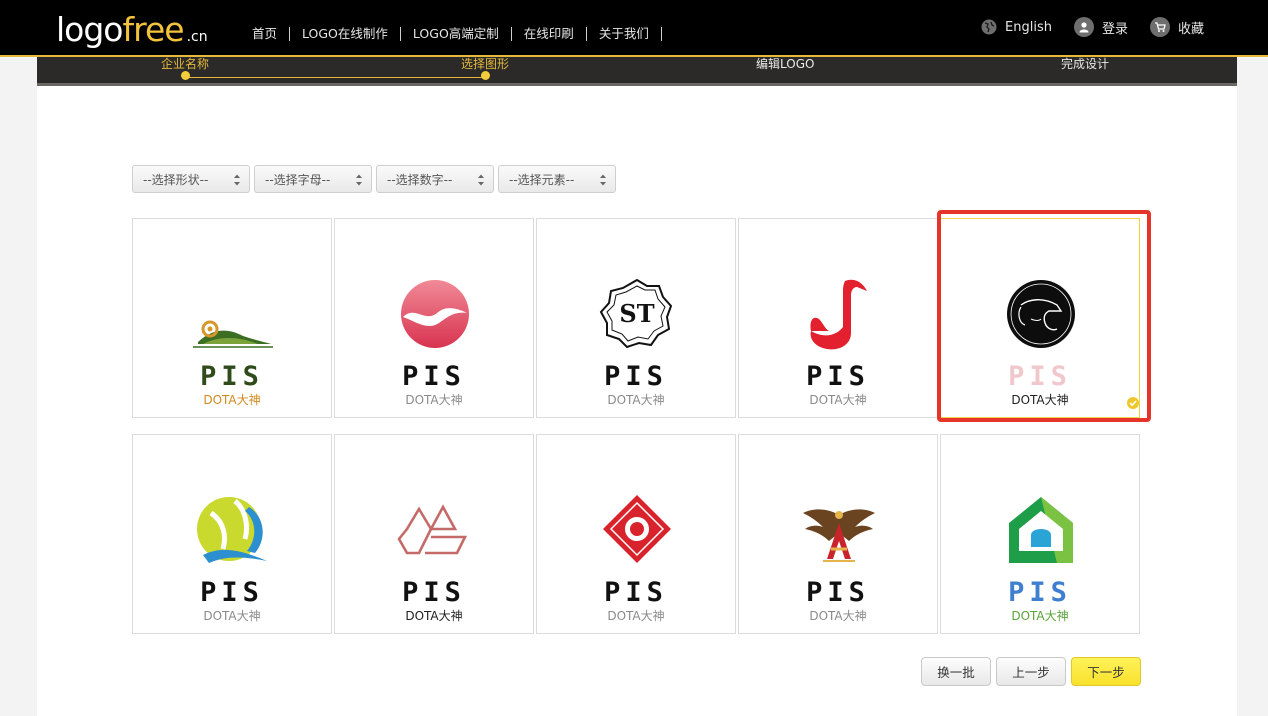 Image resolution: width=1268 pixels, height=716 pixels. What do you see at coordinates (153, 29) in the screenshot?
I see `logo-accent: free` at bounding box center [153, 29].